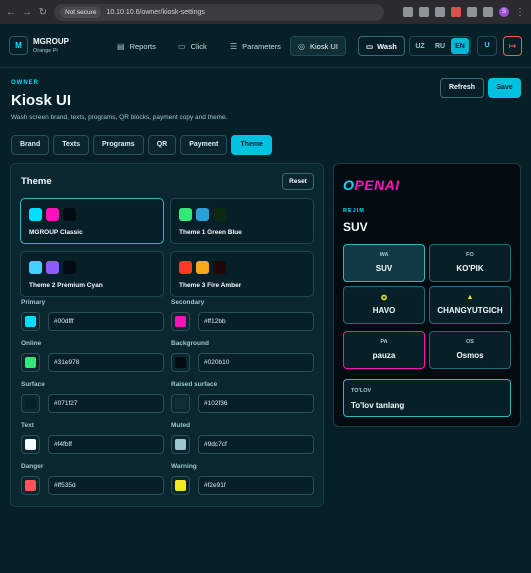 This screenshot has width=531, height=573. Describe the element at coordinates (472, 12) in the screenshot. I see `puzzle-icon` at that location.